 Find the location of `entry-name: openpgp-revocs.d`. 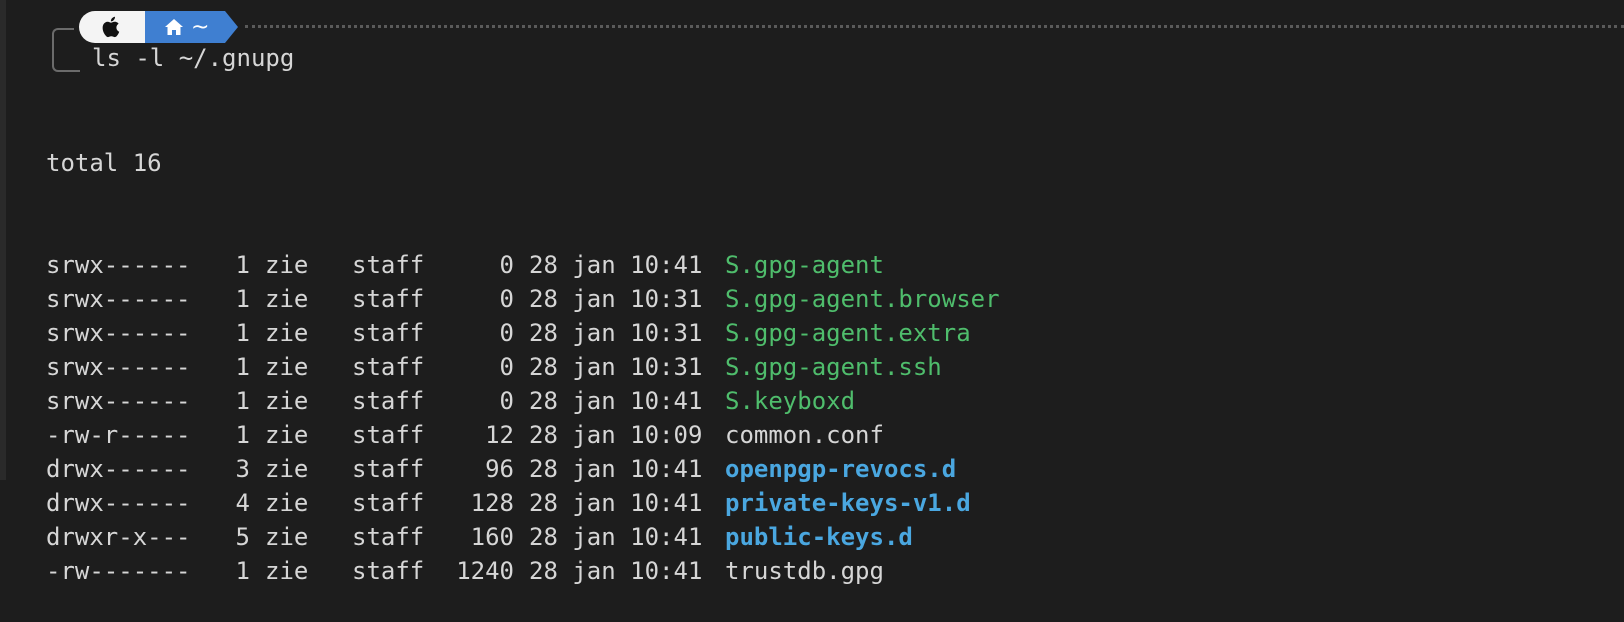

entry-name: openpgp-revocs.d is located at coordinates (841, 469).